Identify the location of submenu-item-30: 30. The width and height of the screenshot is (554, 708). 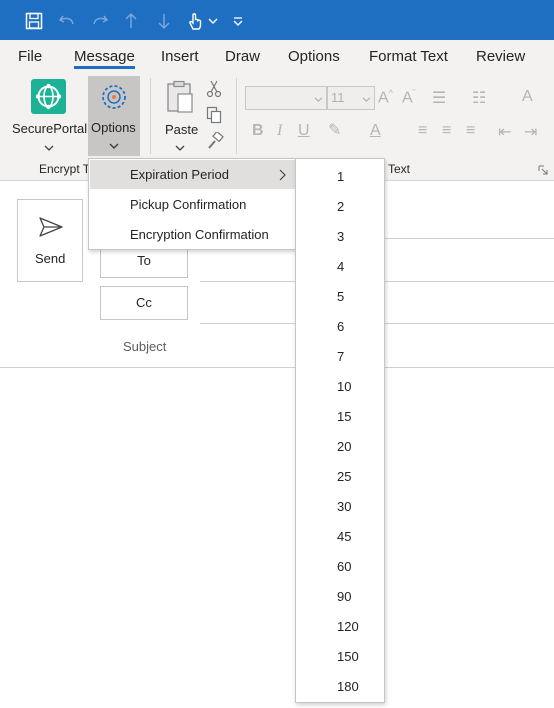
(340, 507).